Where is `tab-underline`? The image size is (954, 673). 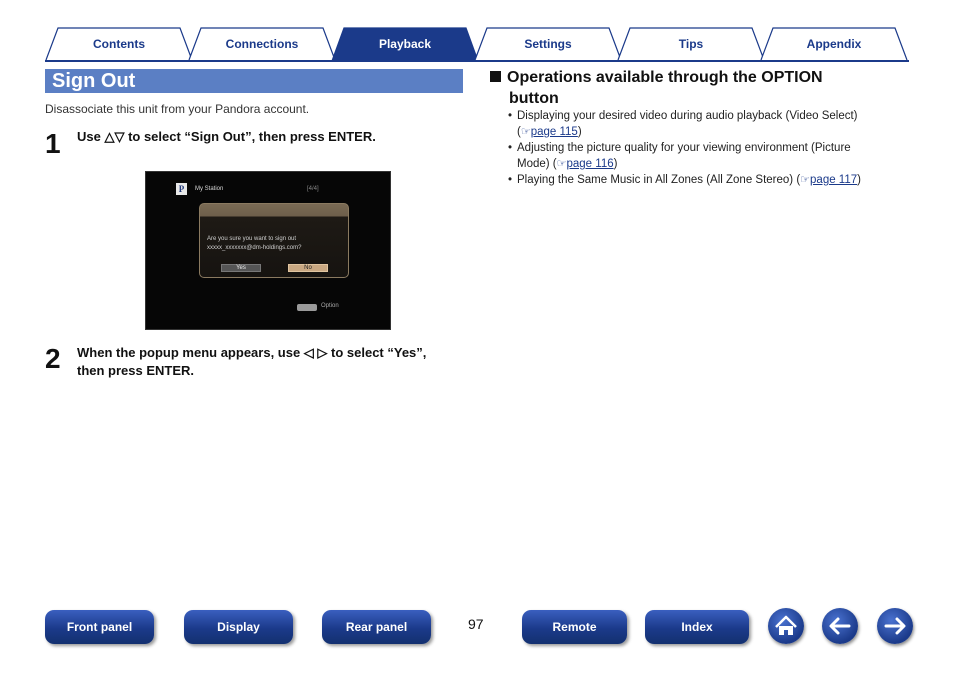
tab-underline is located at coordinates (477, 61).